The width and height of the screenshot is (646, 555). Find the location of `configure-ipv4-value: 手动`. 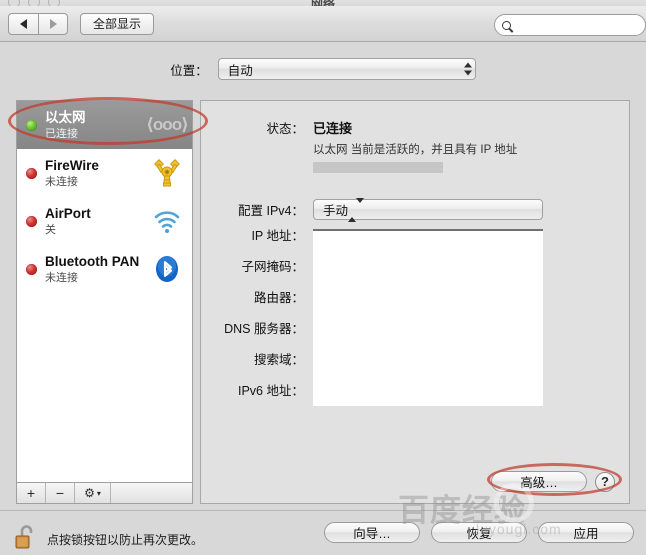

configure-ipv4-value: 手动 is located at coordinates (336, 211).